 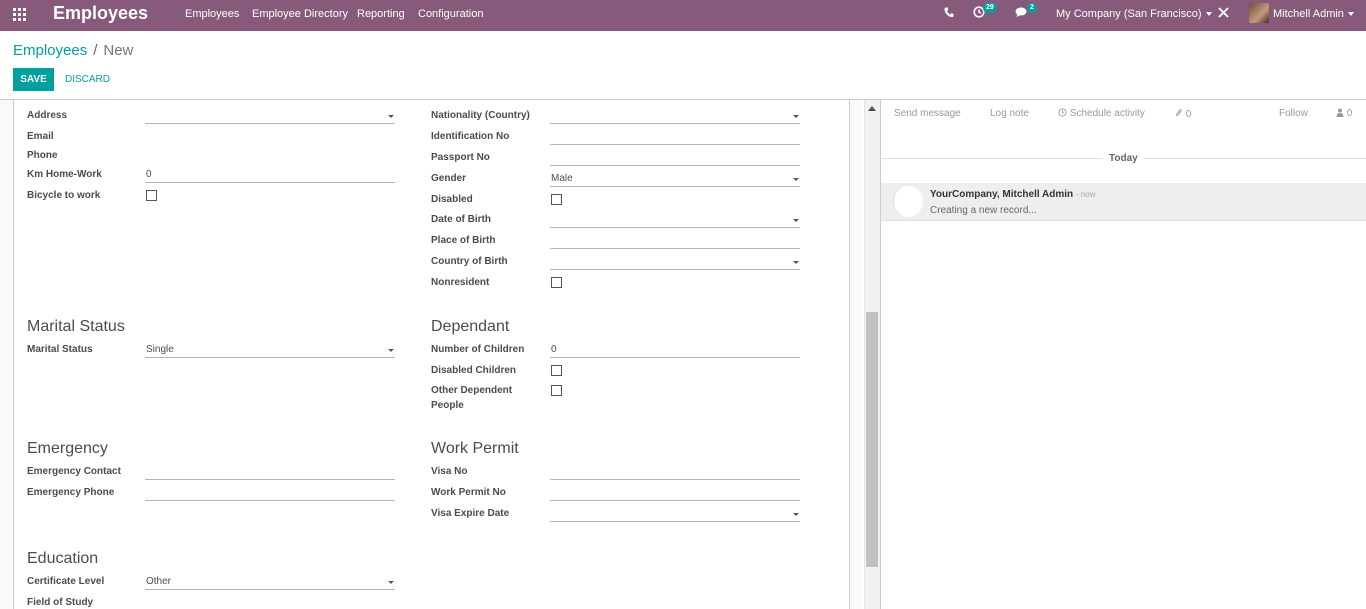 What do you see at coordinates (151, 195) in the screenshot?
I see `bicycle-to-work-checkbox` at bounding box center [151, 195].